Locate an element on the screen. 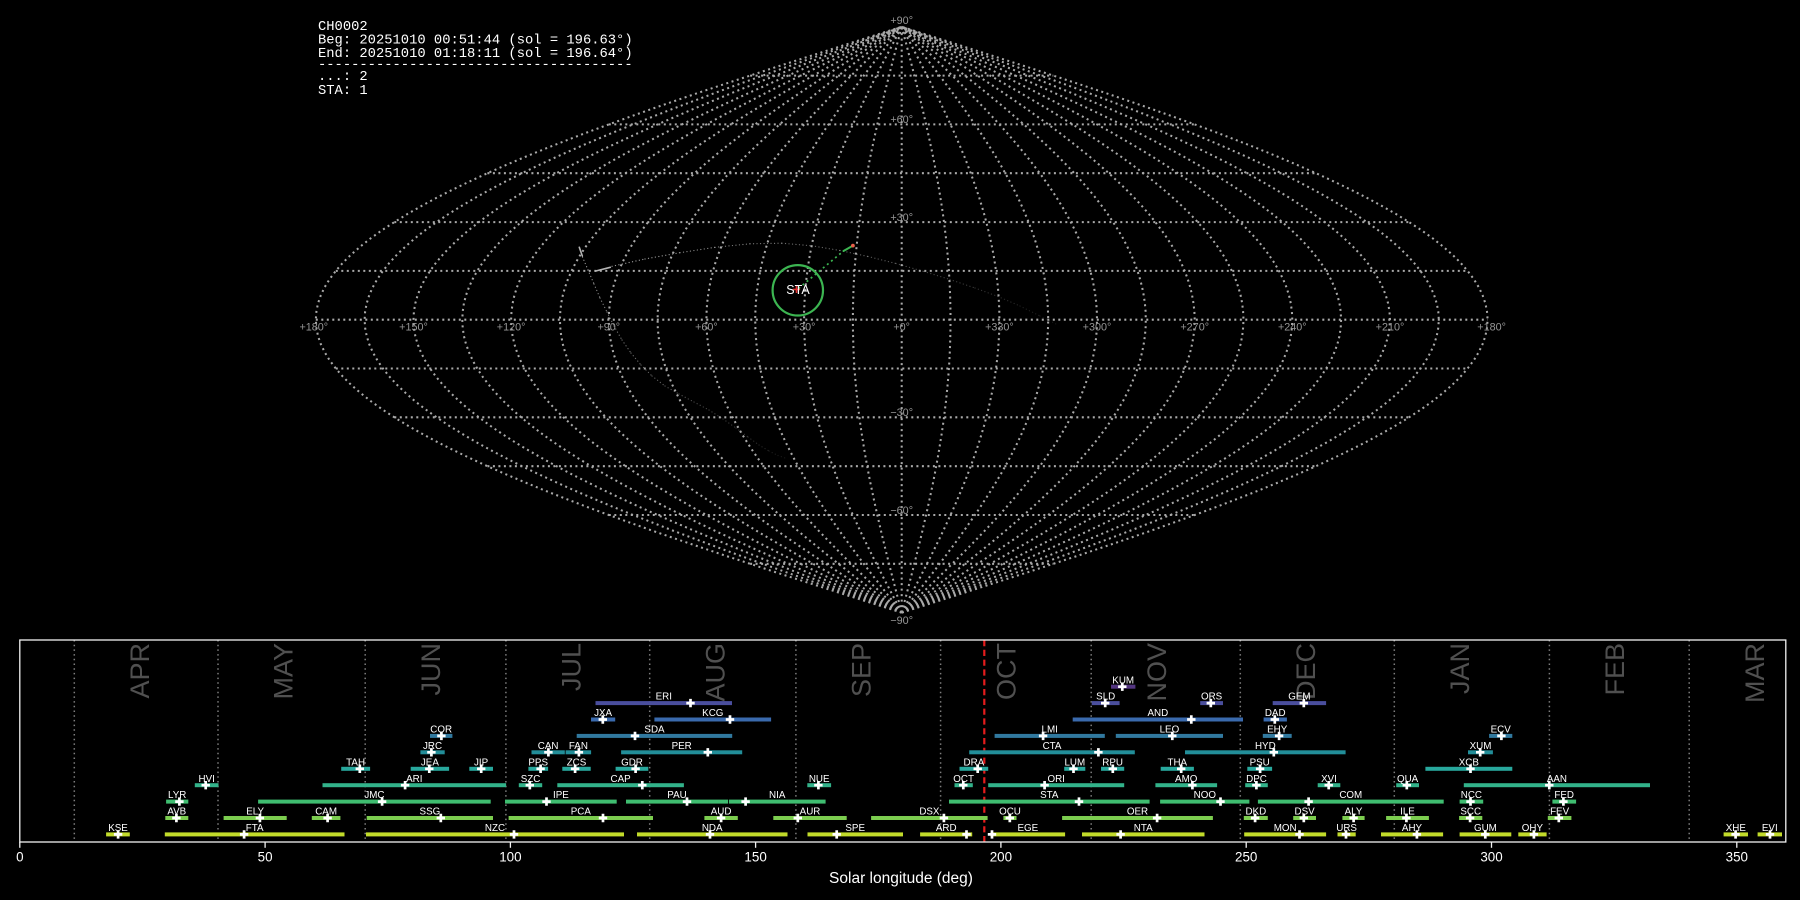 This screenshot has width=1800, height=900. svg-text: LUM is located at coordinates (1074, 762).